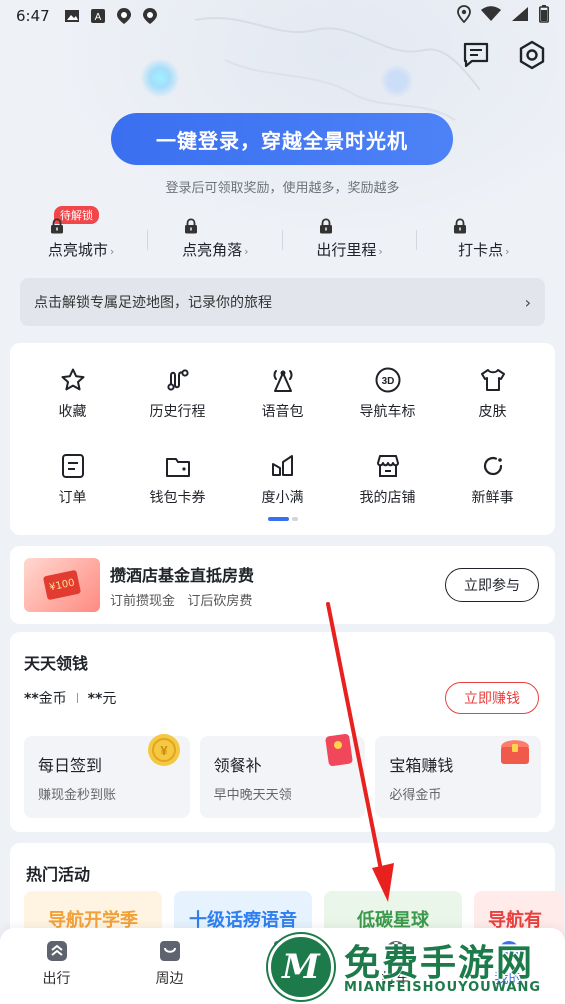 The image size is (565, 1004). What do you see at coordinates (492, 585) in the screenshot?
I see `join-now-button: 立即参与` at bounding box center [492, 585].